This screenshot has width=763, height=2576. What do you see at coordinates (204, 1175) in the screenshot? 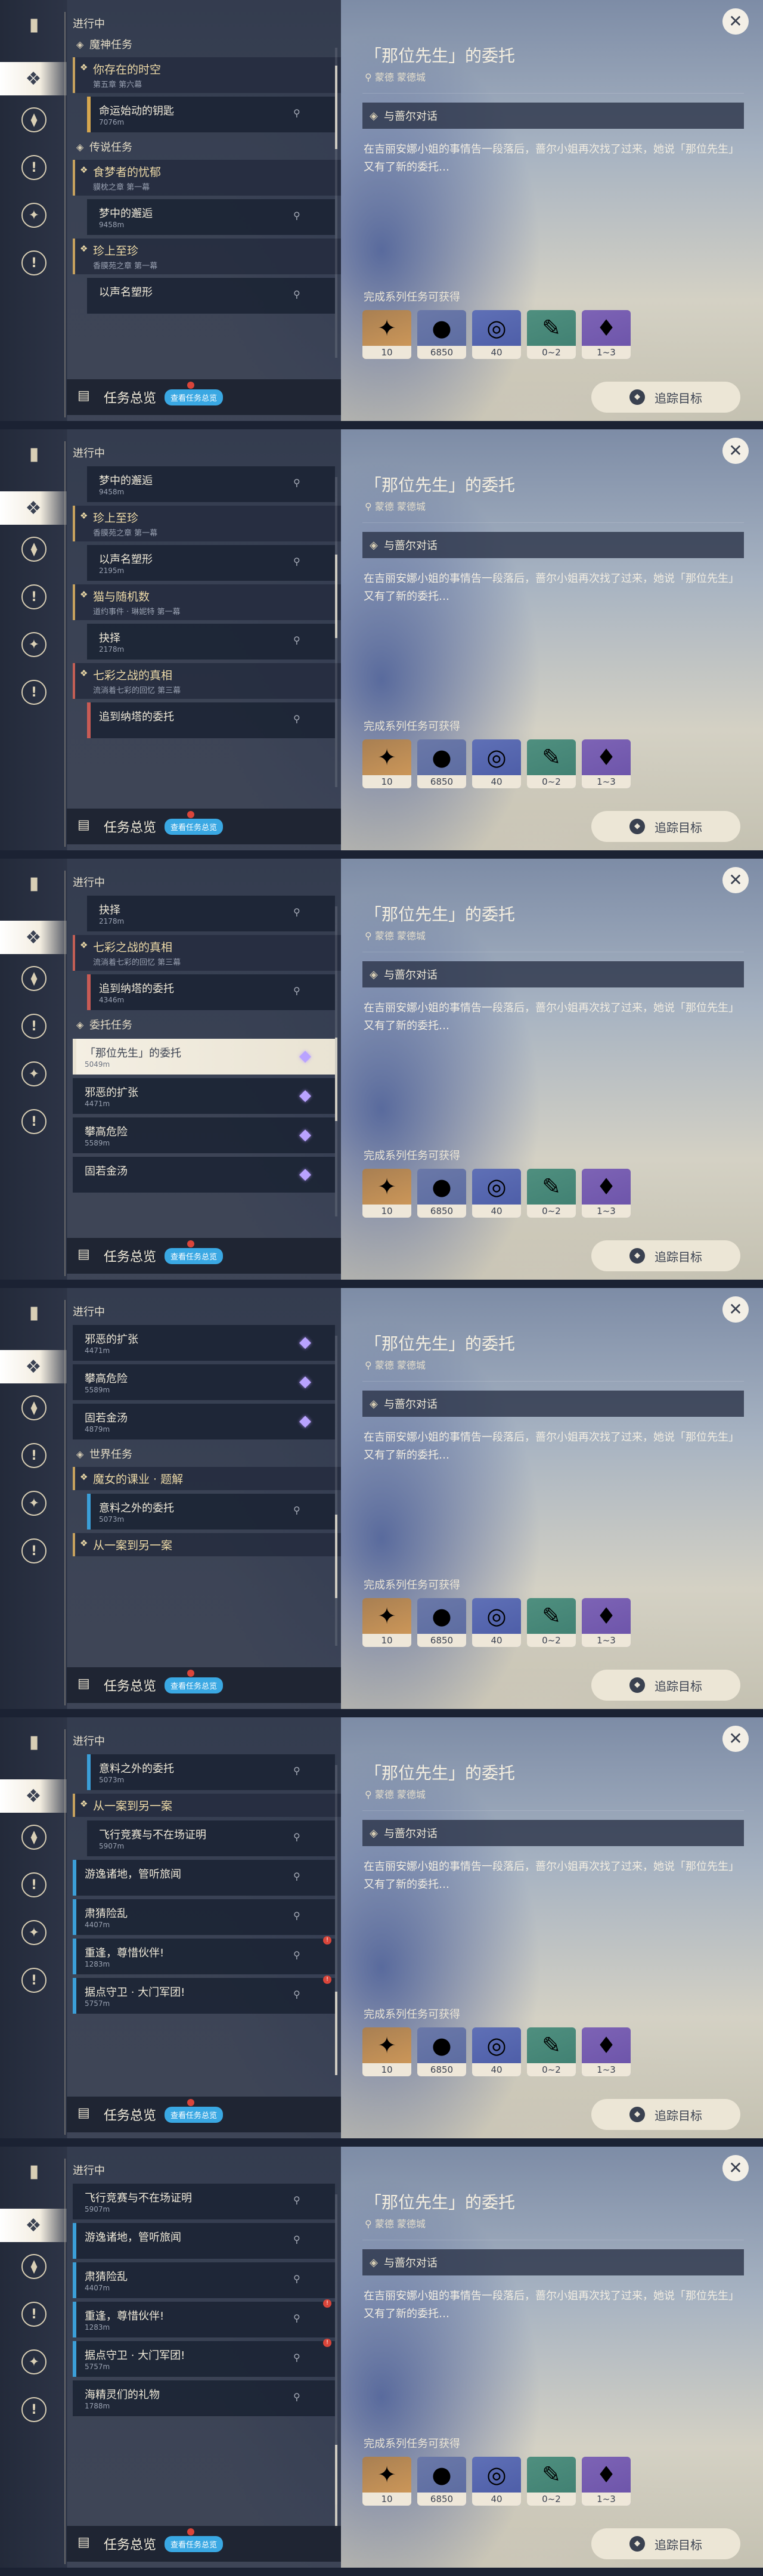
I see `quest-item: 固若金汤 ◆` at bounding box center [204, 1175].